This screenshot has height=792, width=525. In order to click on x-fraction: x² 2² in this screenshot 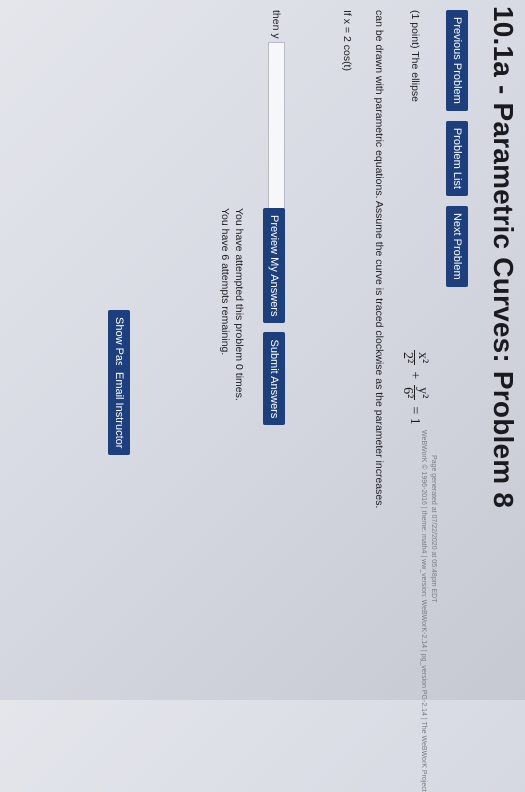, I will do `click(415, 358)`.